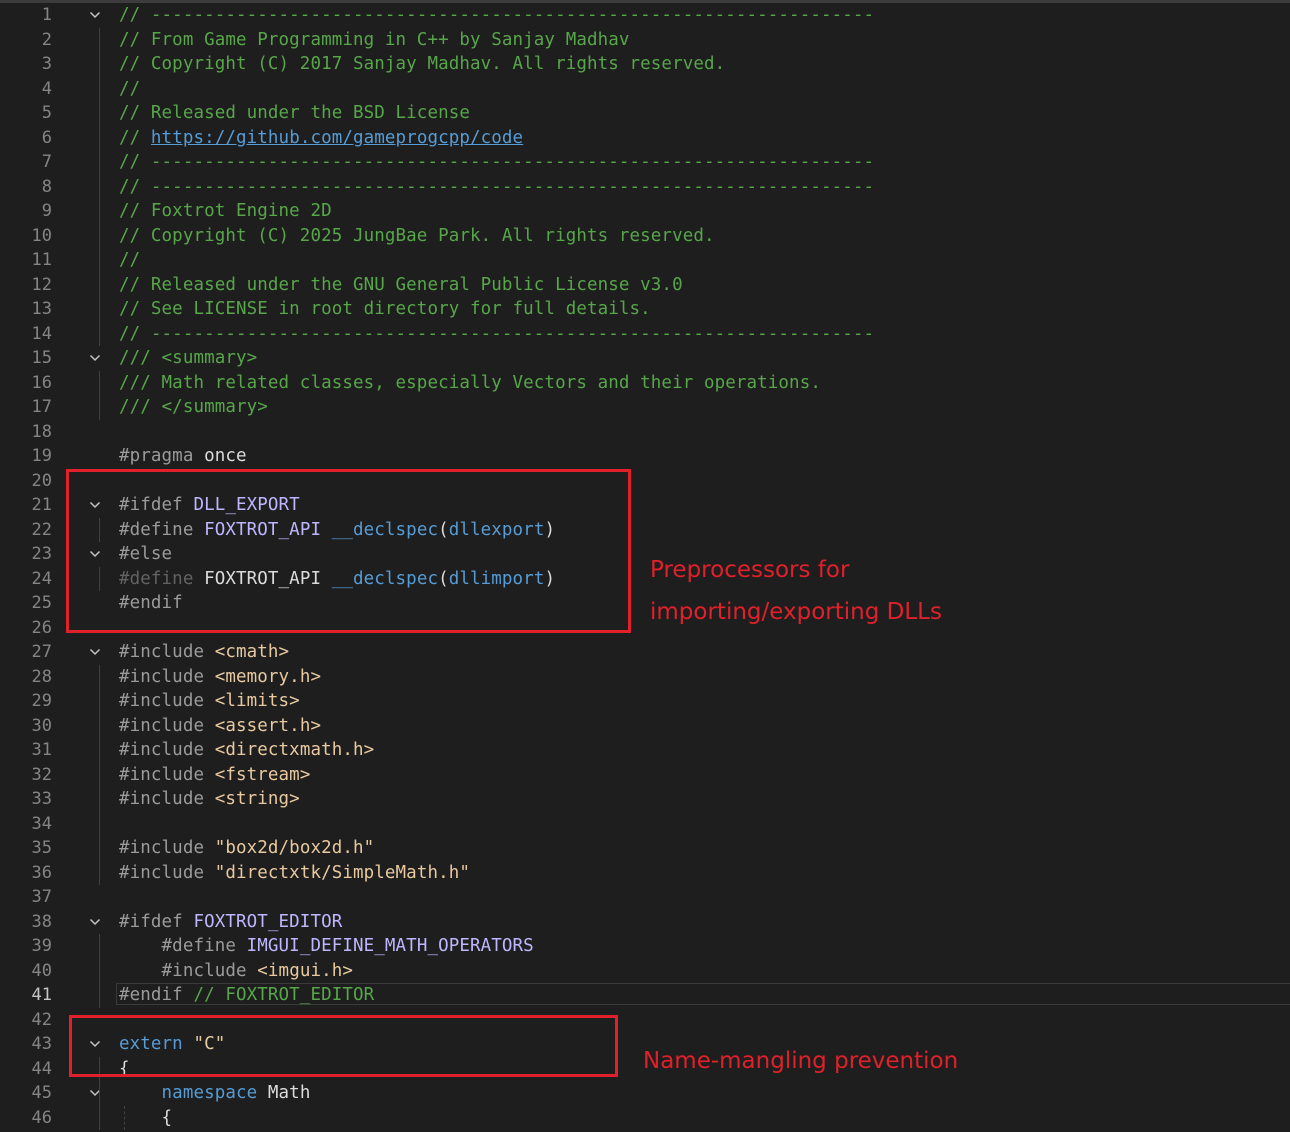 This screenshot has height=1132, width=1290. What do you see at coordinates (645, 358) in the screenshot?
I see `code-line: 15 /// <summary>` at bounding box center [645, 358].